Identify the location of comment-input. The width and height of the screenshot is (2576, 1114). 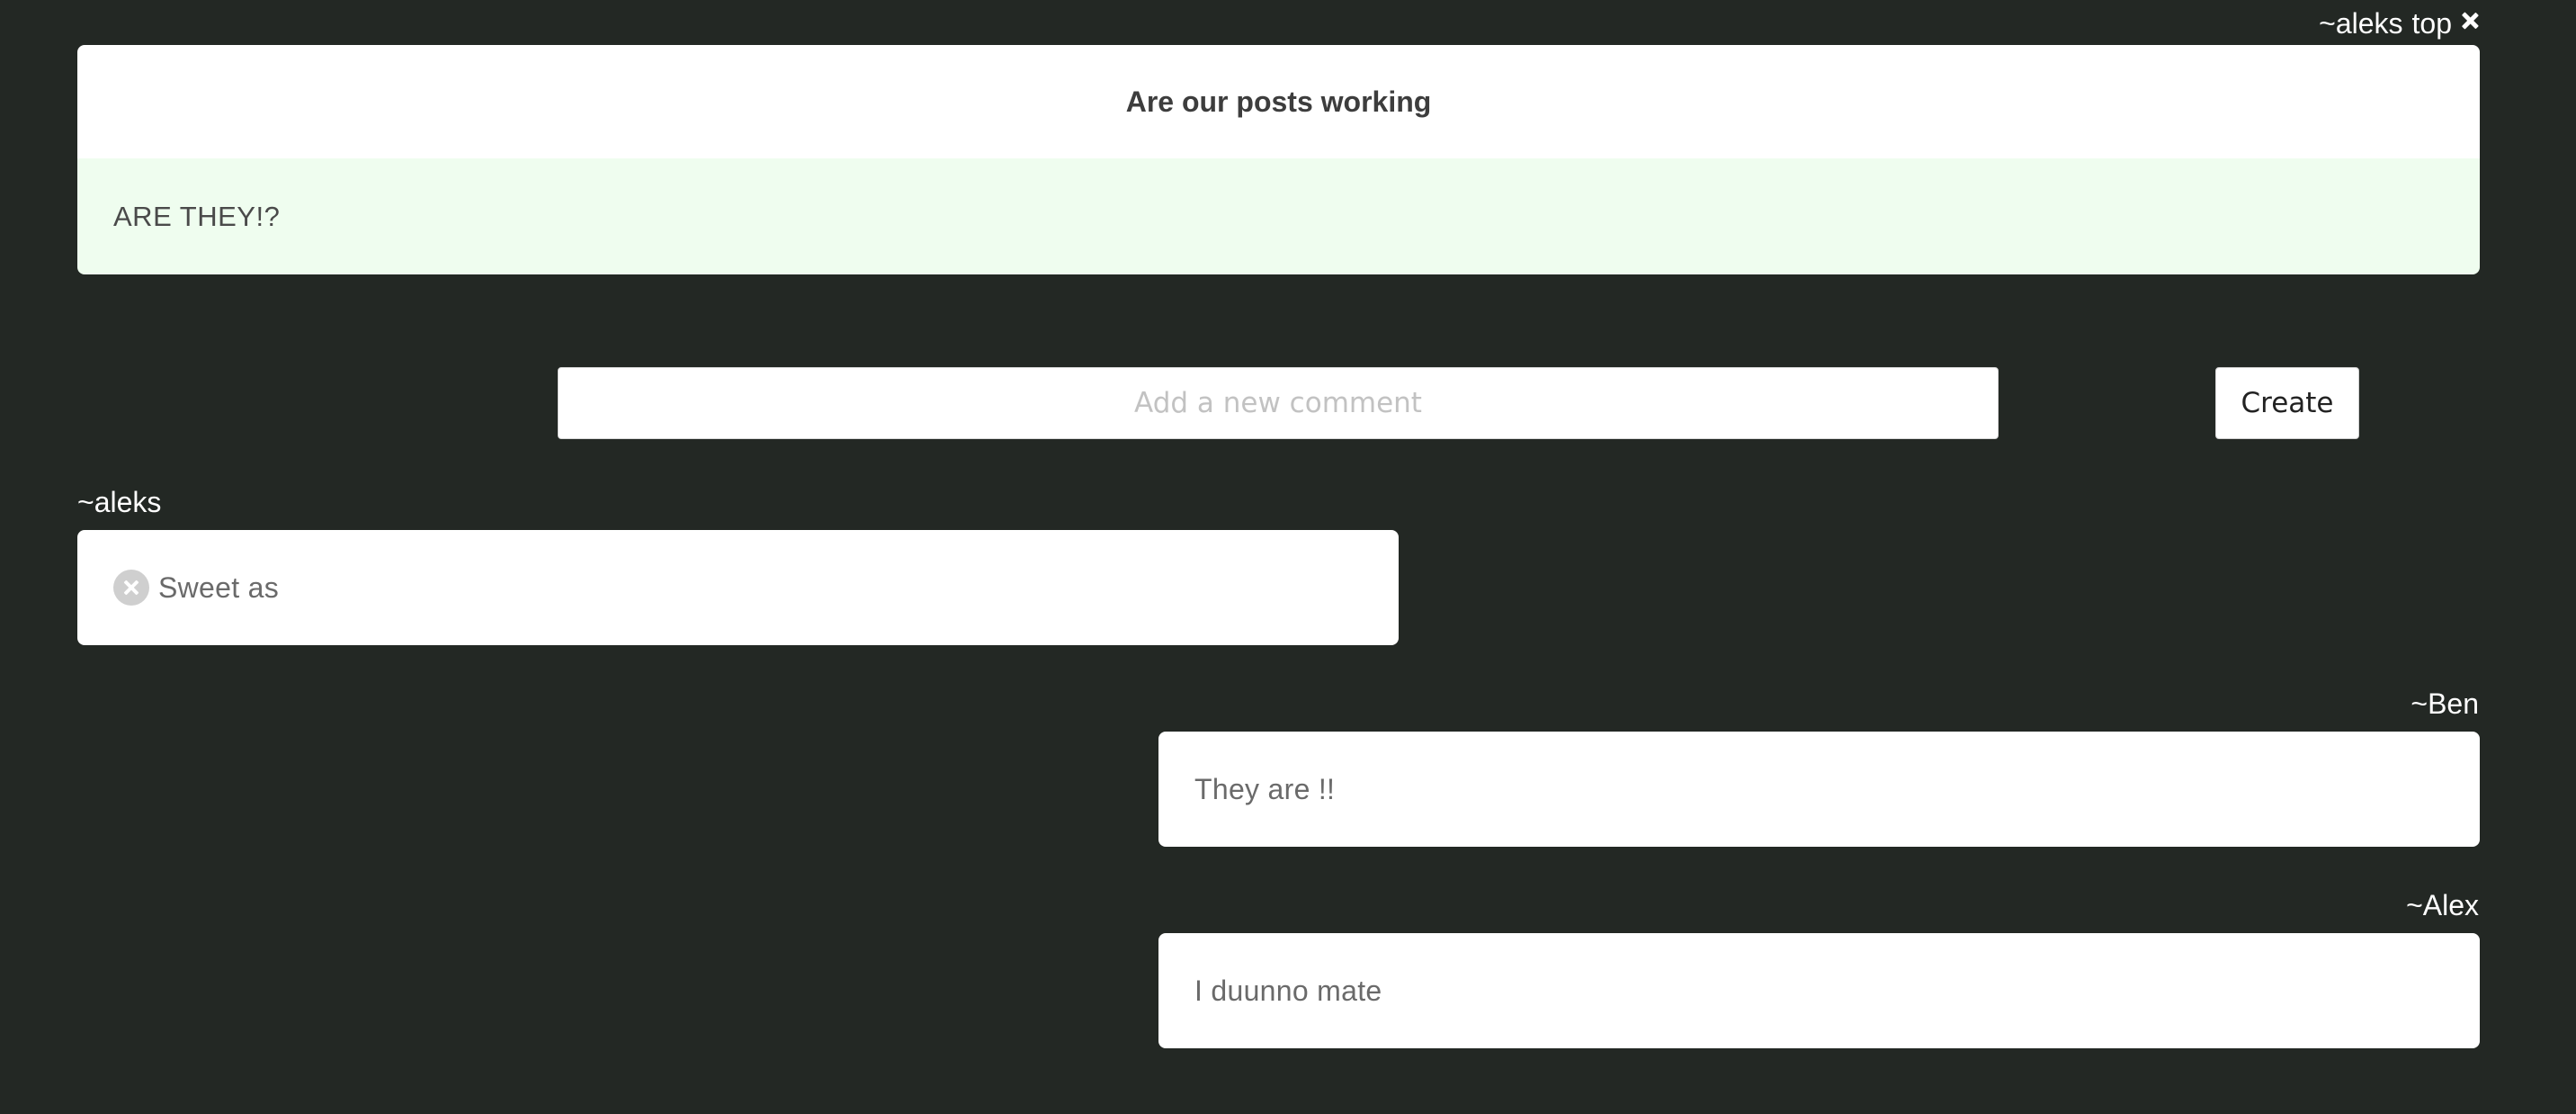
(1278, 403).